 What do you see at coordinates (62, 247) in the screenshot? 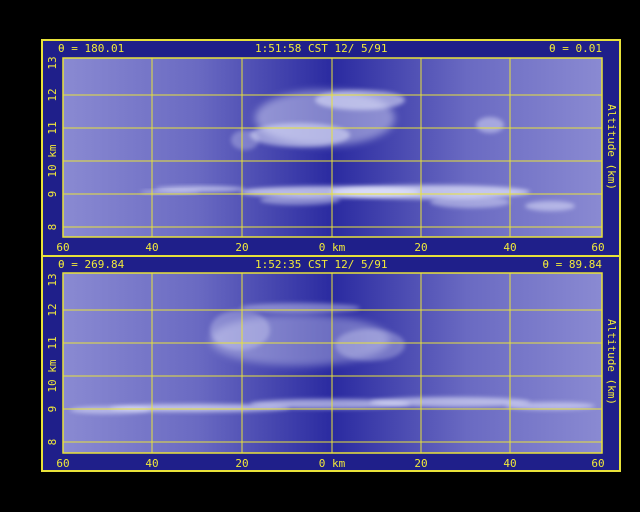
I see `panel-top-xtick-0: 60` at bounding box center [62, 247].